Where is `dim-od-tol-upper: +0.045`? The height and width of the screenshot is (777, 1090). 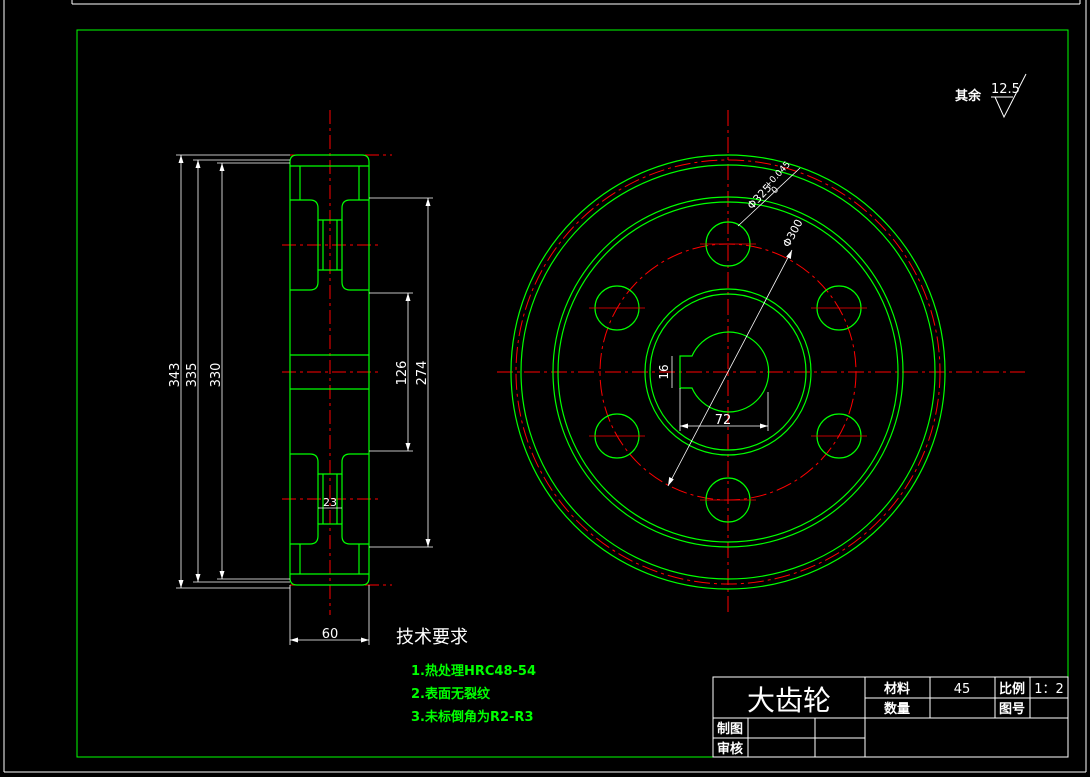 dim-od-tol-upper: +0.045 is located at coordinates (778, 175).